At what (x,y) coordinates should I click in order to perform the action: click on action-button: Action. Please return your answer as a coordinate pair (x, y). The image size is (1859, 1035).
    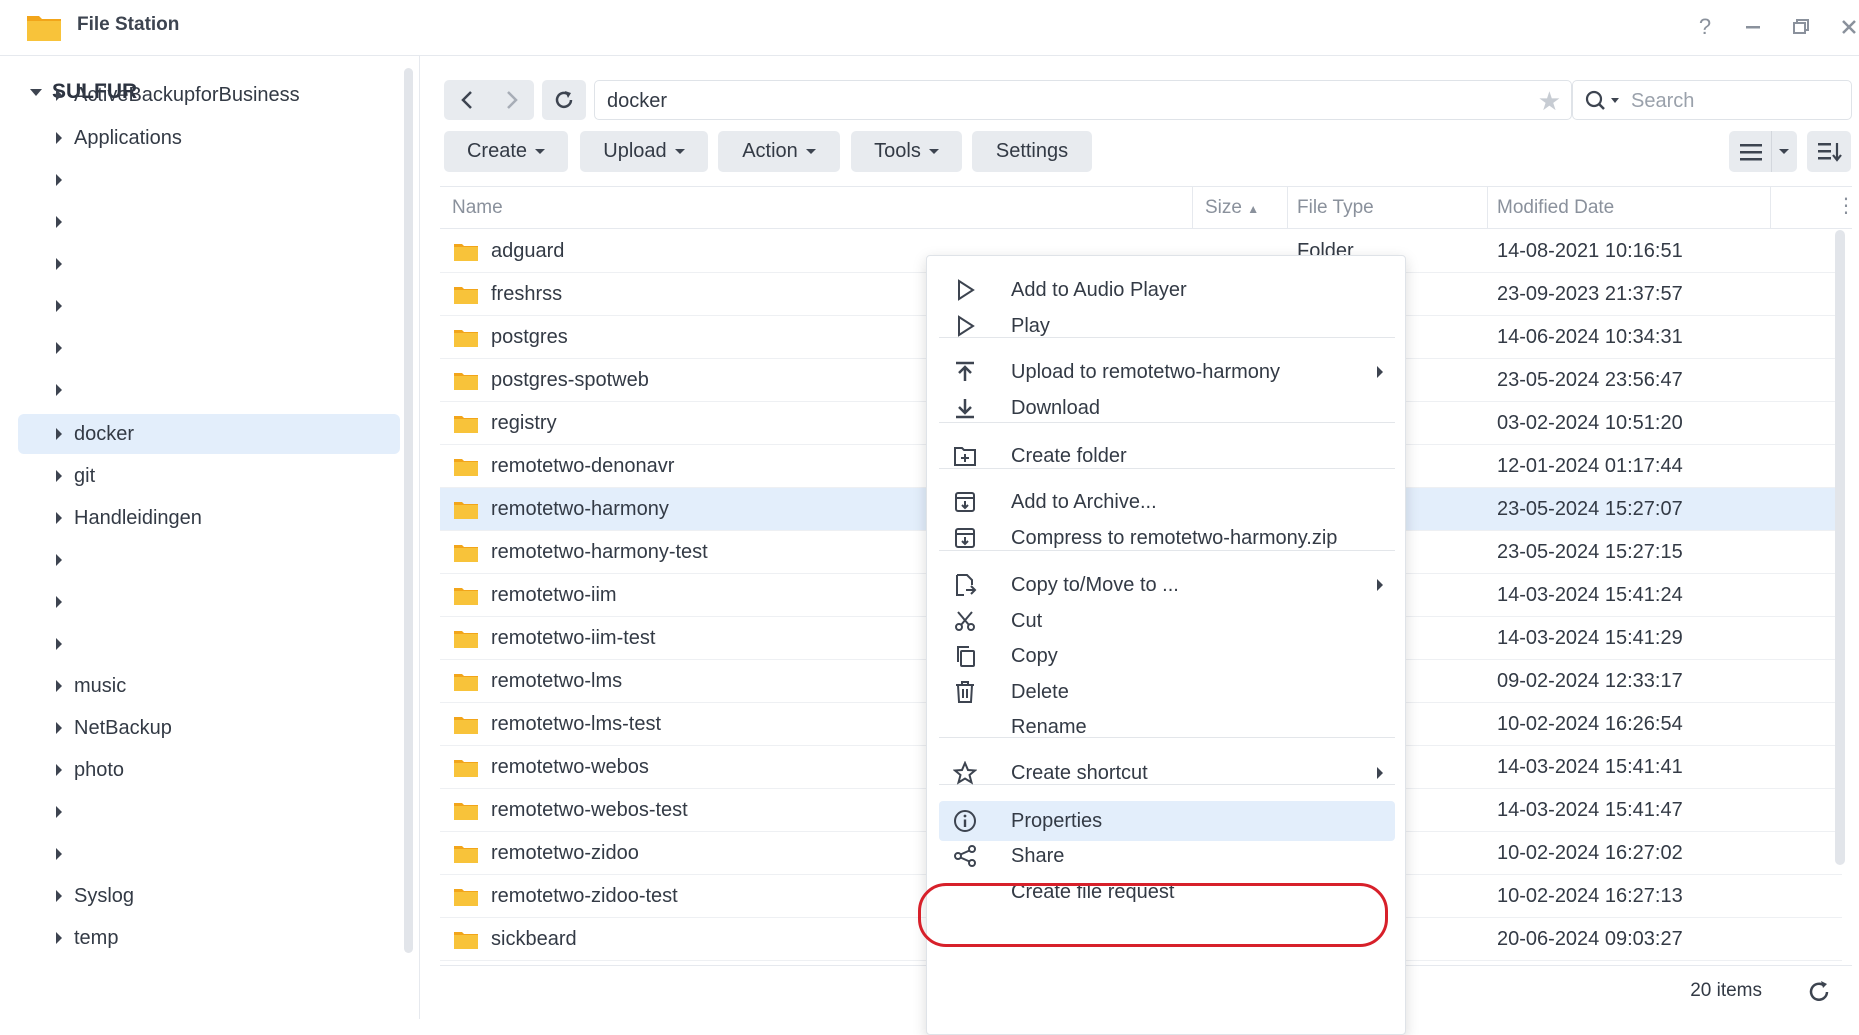
    Looking at the image, I should click on (779, 151).